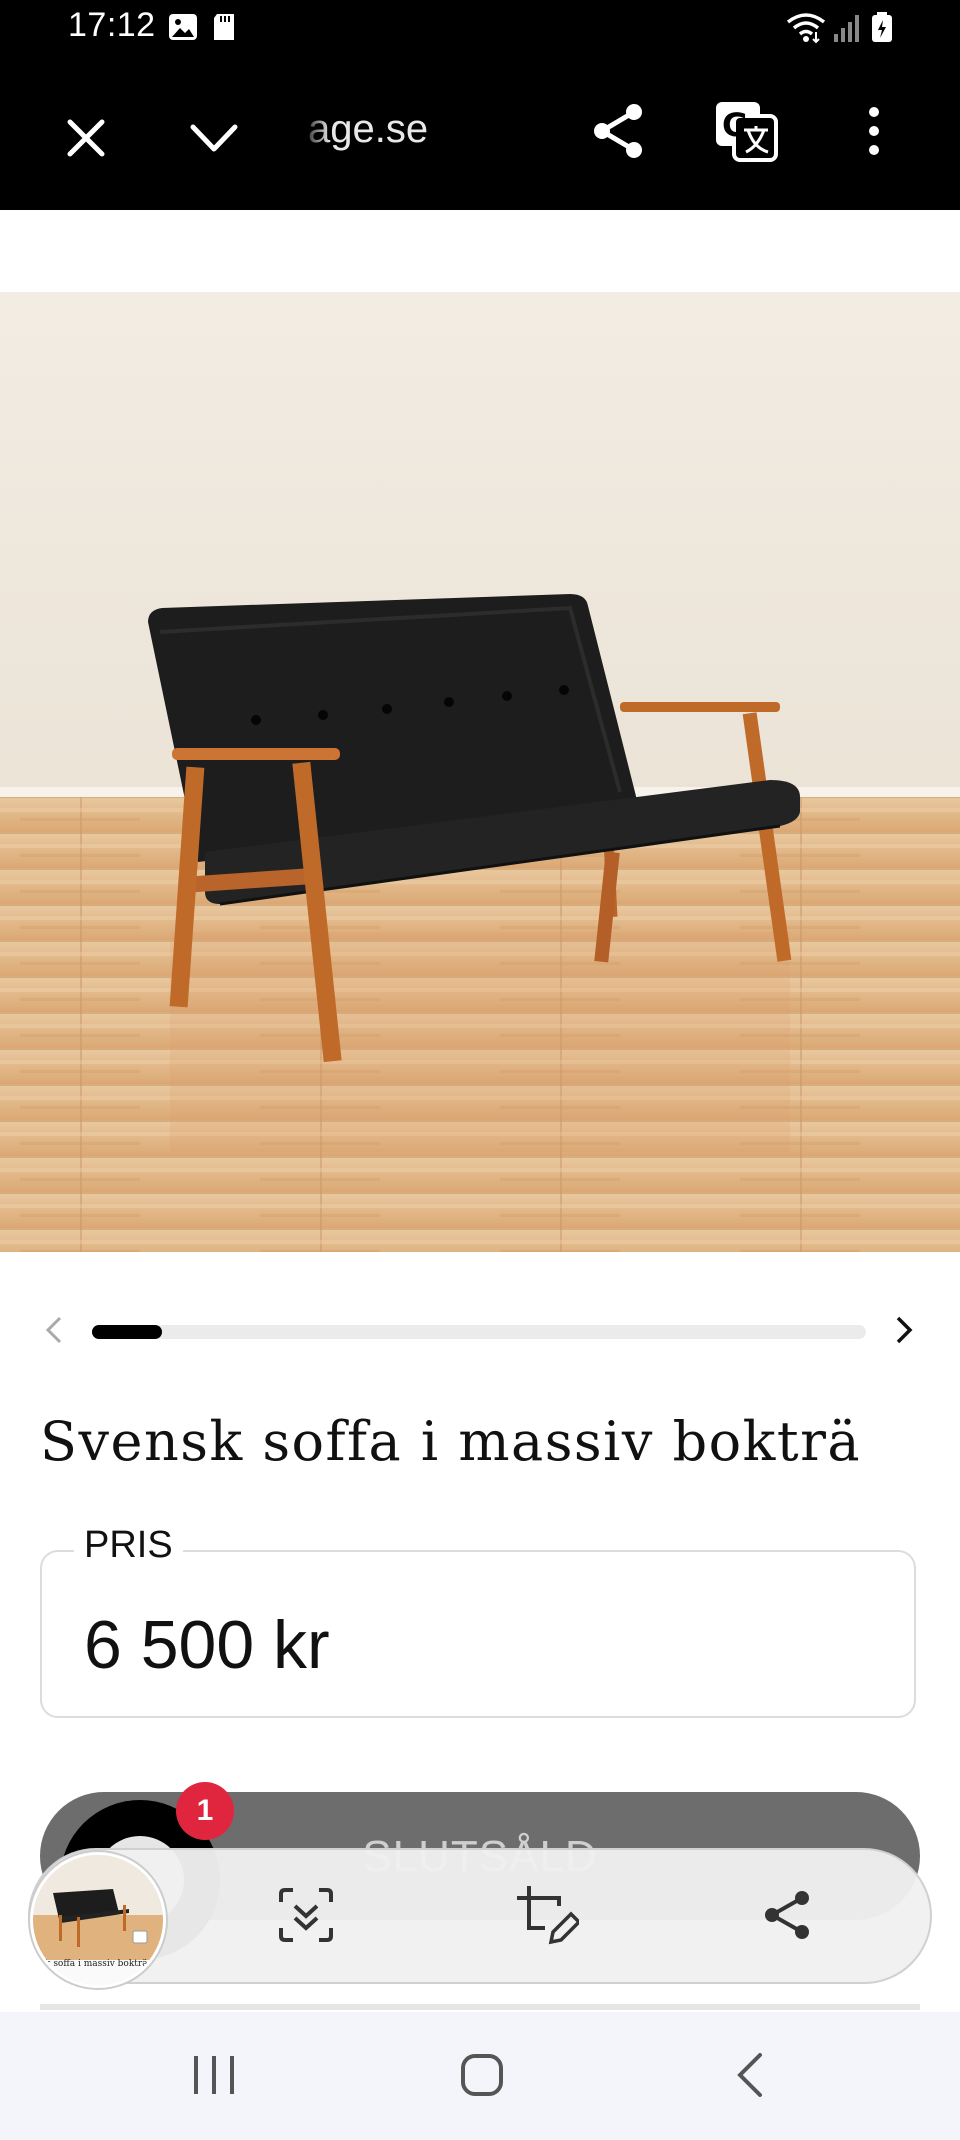 The height and width of the screenshot is (2140, 960). I want to click on url-fade, so click(315, 130).